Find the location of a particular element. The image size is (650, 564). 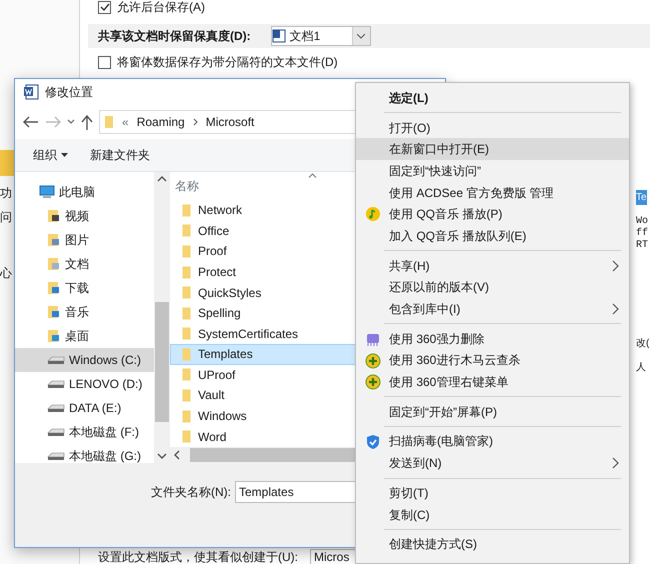

document-icon is located at coordinates (279, 36).